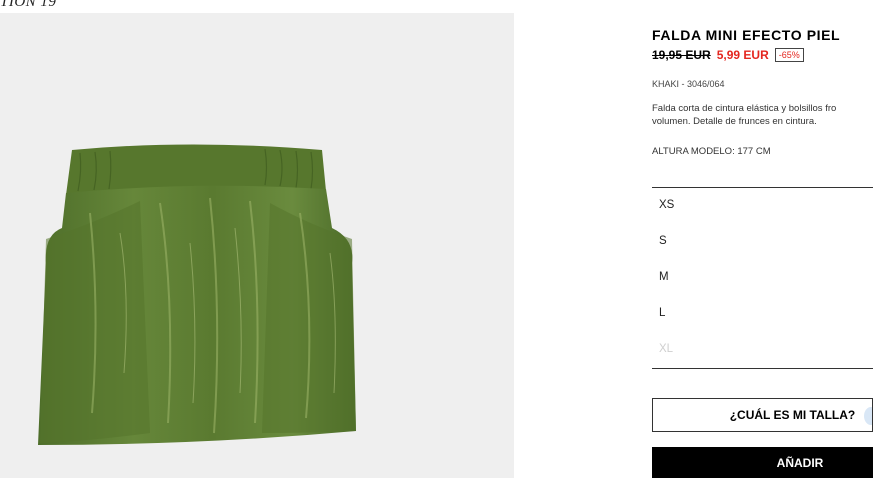 Image resolution: width=873 pixels, height=478 pixels. What do you see at coordinates (762, 278) in the screenshot?
I see `size-selector: XS S M L XL` at bounding box center [762, 278].